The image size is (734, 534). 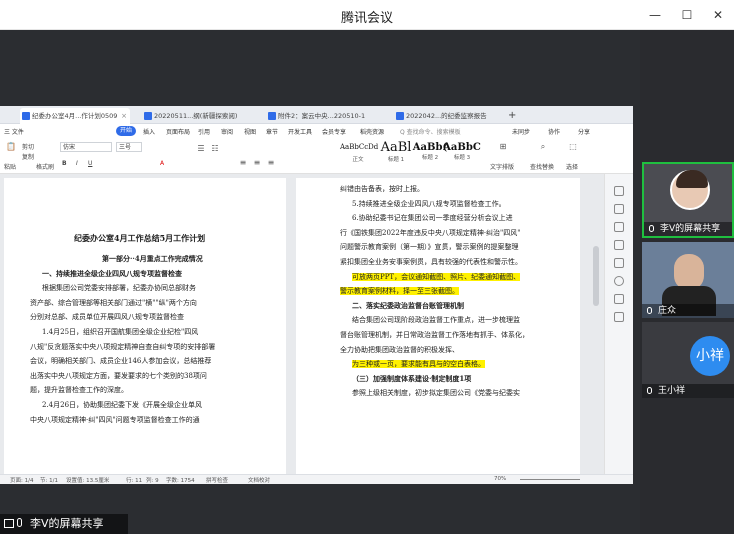 I want to click on doc-line: 八规"反贪题落实中央八项规定精神自查自纠专项的安排部署, so click(x=123, y=346).